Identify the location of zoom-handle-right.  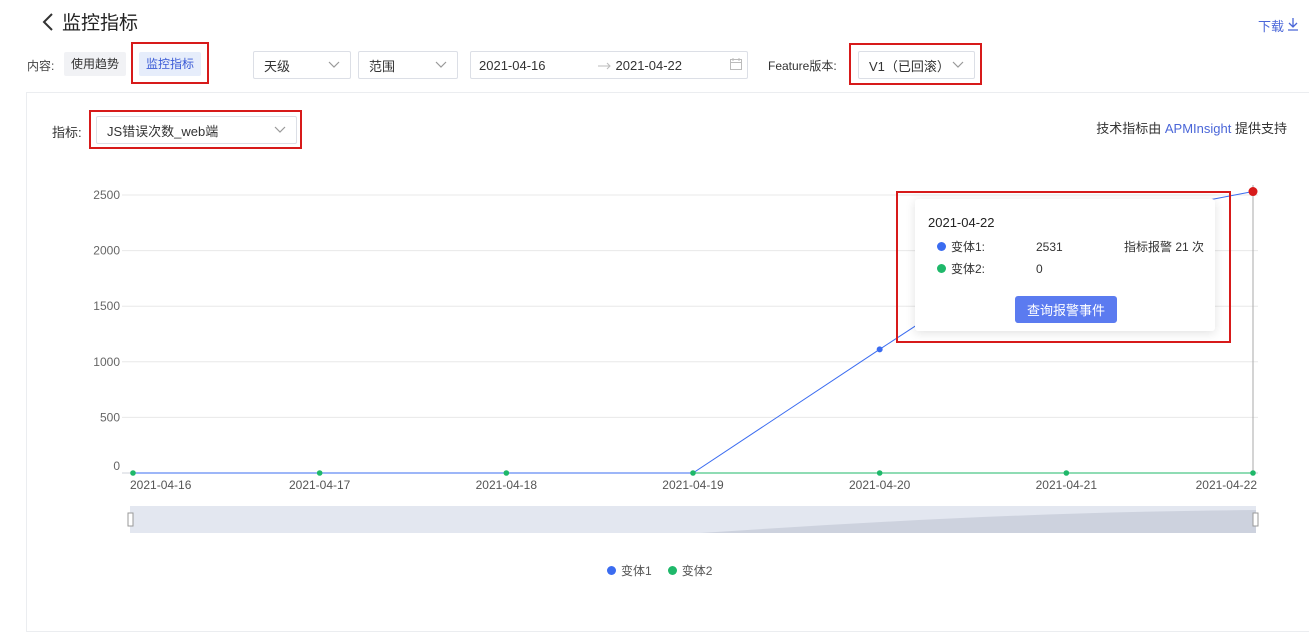
(1255, 519).